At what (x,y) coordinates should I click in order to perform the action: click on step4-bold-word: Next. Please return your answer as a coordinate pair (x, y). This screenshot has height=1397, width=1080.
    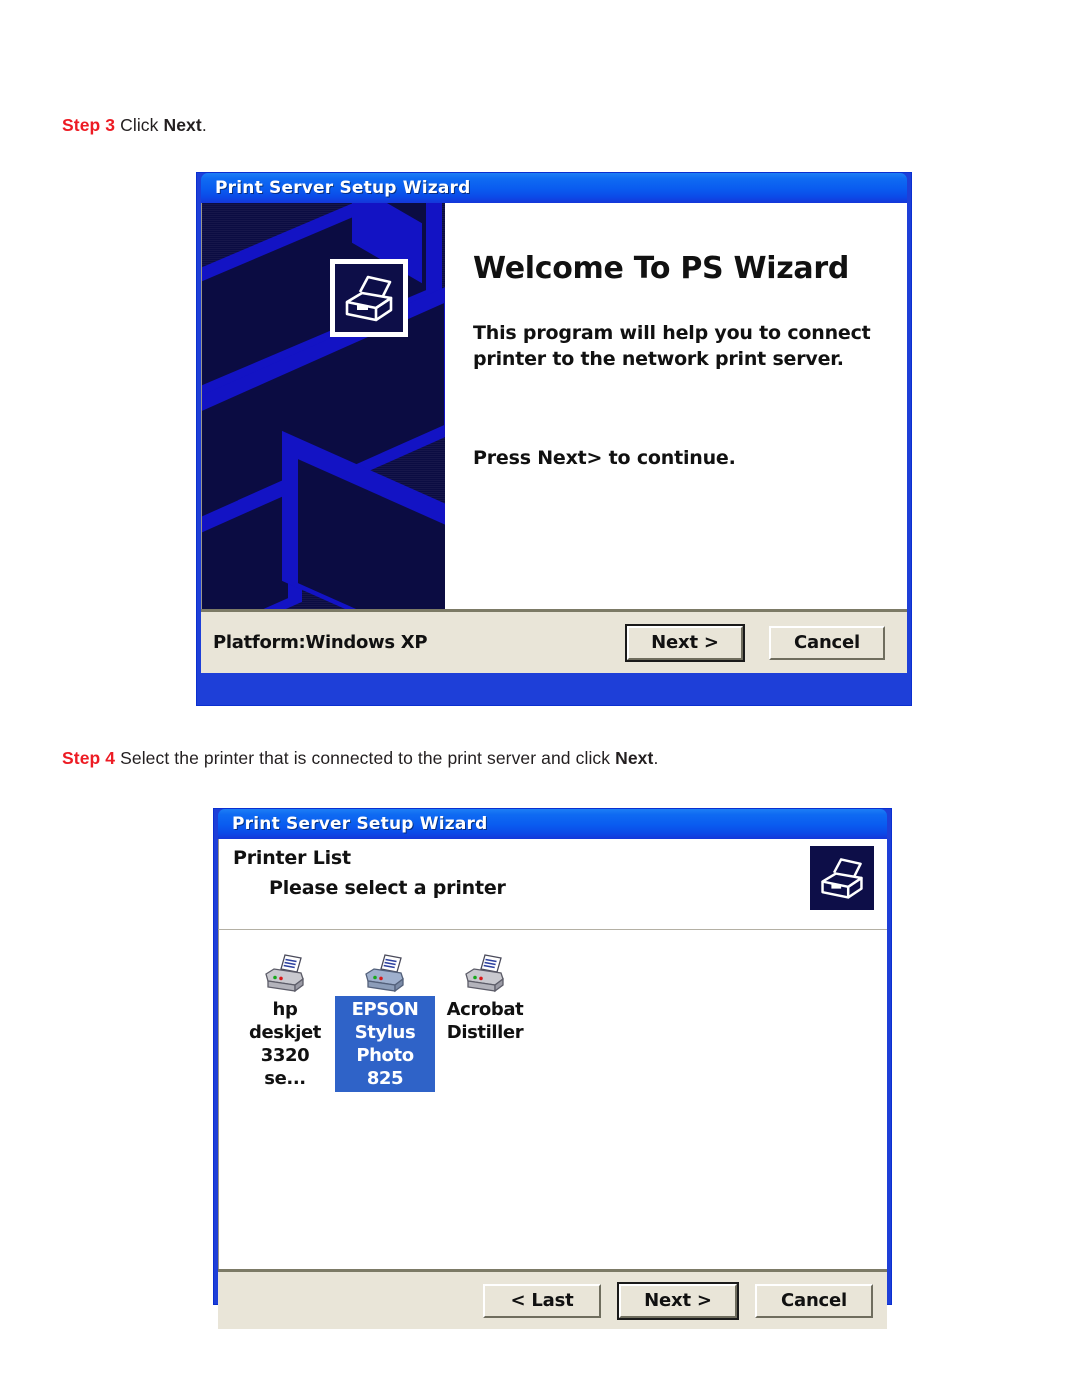
    Looking at the image, I should click on (634, 758).